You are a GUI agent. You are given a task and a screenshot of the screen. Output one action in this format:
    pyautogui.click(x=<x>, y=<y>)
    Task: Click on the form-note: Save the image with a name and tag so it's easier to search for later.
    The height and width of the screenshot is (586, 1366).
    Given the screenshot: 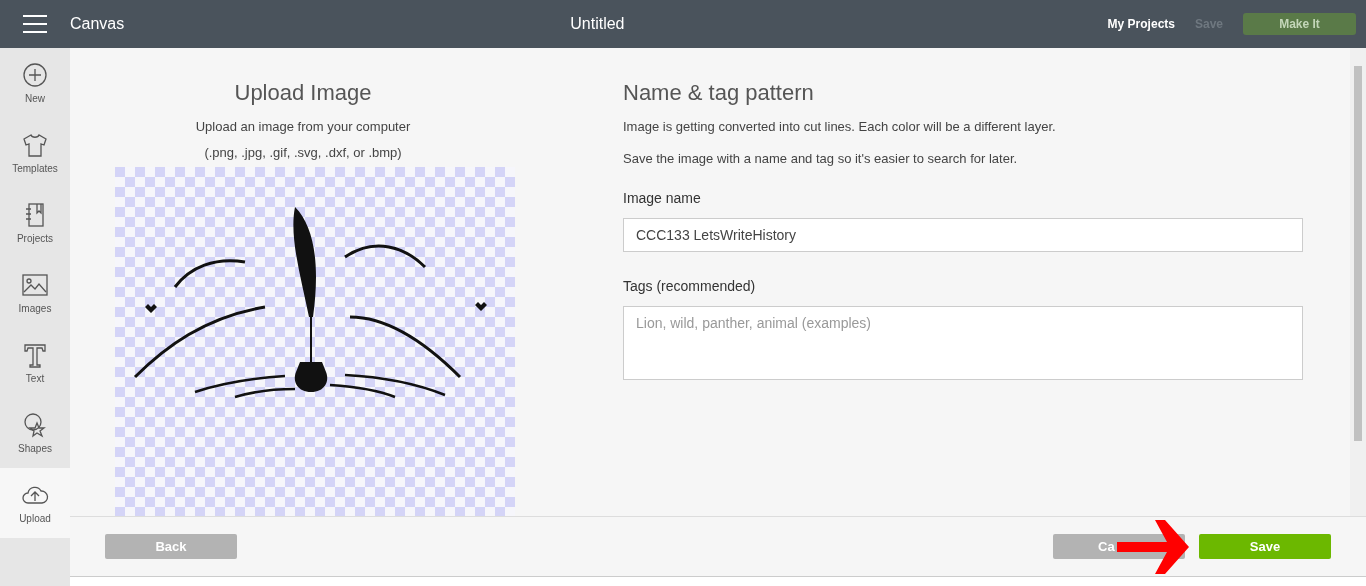 What is the action you would take?
    pyautogui.click(x=821, y=158)
    